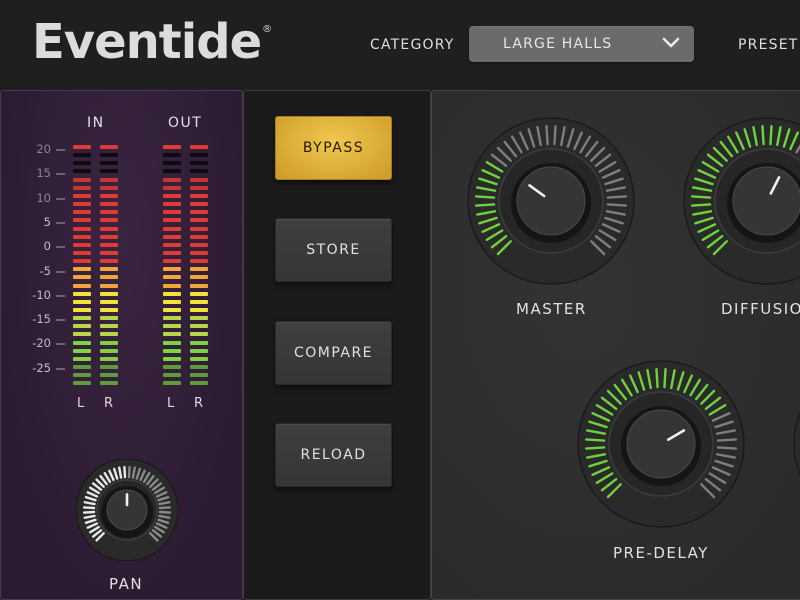 The image size is (800, 600). Describe the element at coordinates (333, 148) in the screenshot. I see `bypass-button: BYPASS` at that location.